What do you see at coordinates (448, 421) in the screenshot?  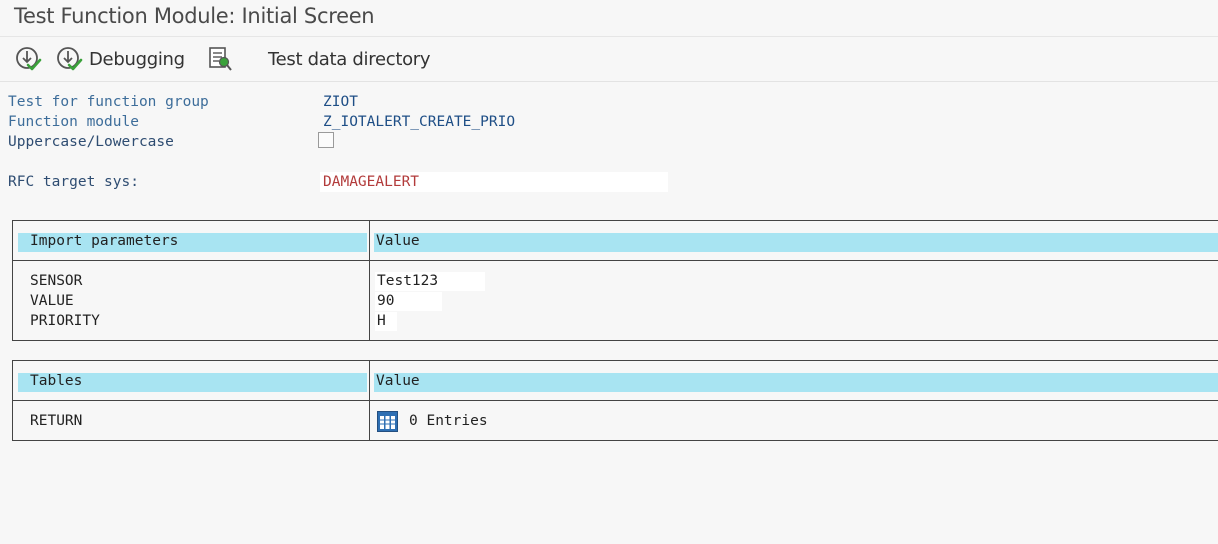 I see `table-entries-count: 0 Entries` at bounding box center [448, 421].